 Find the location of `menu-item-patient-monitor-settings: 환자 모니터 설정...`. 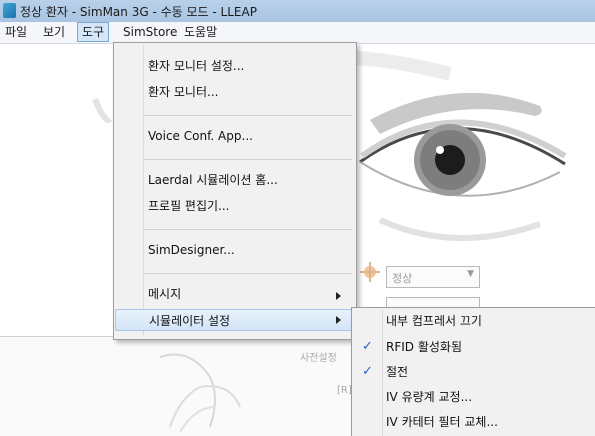

menu-item-patient-monitor-settings: 환자 모니터 설정... is located at coordinates (250, 66).